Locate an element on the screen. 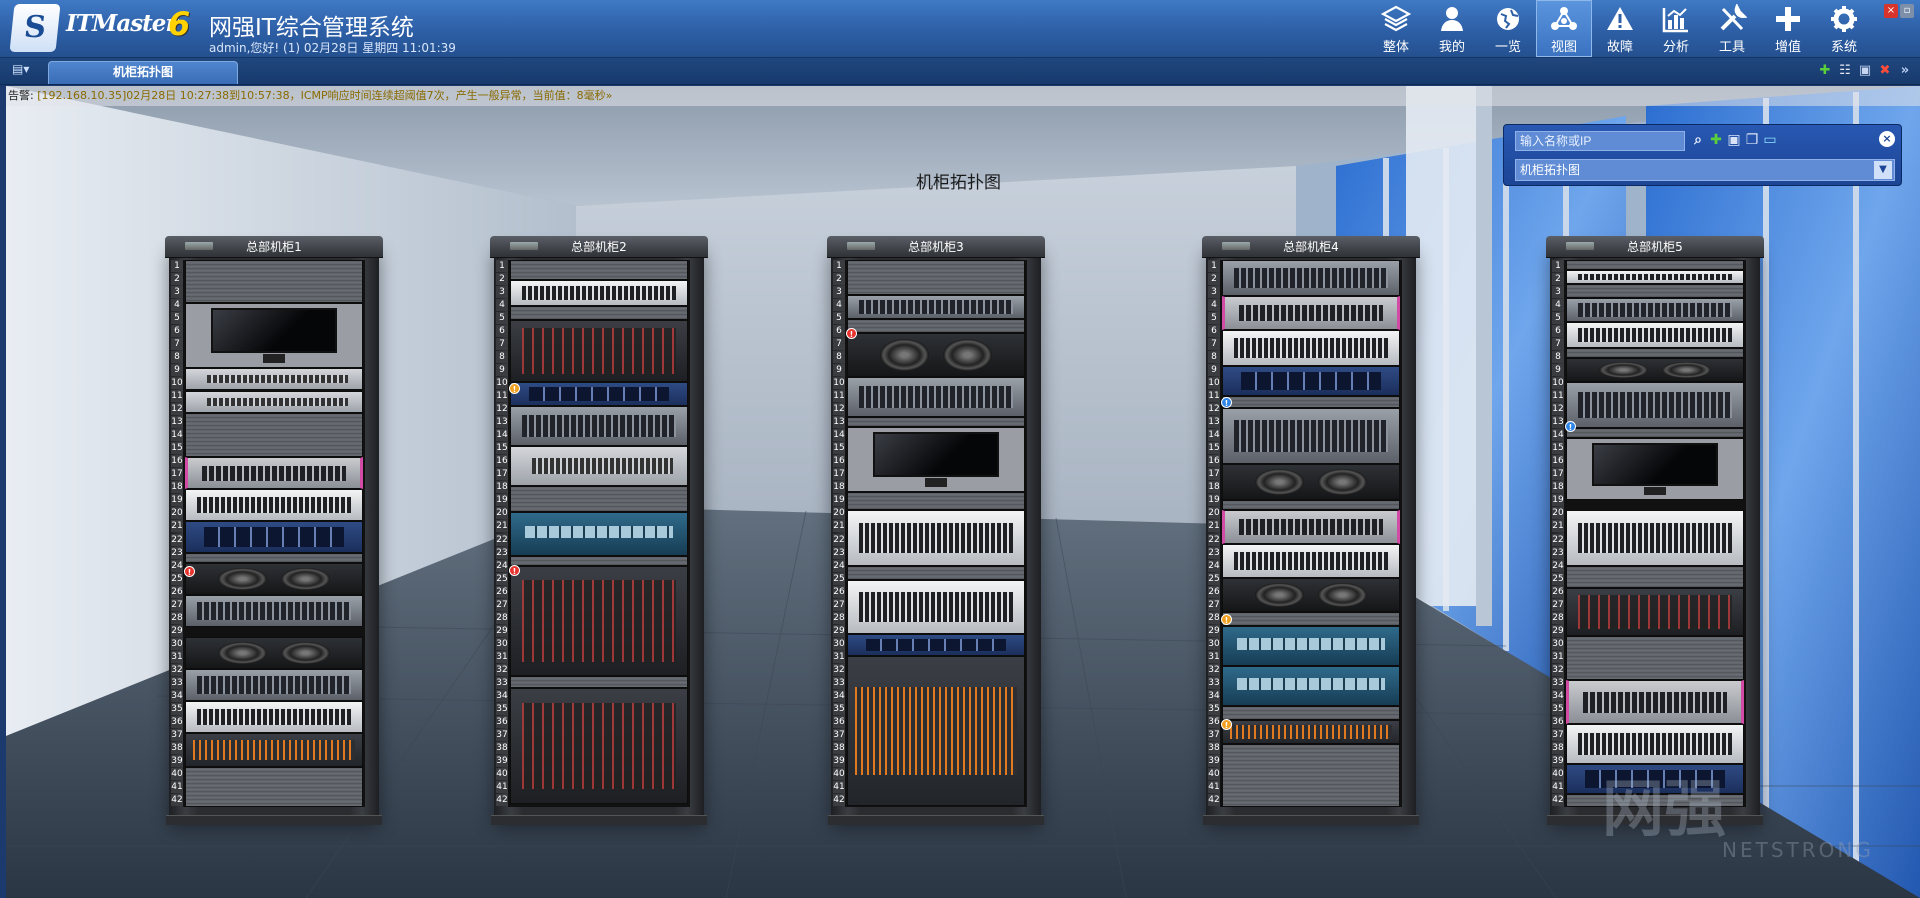 The image size is (1920, 898). server-unit: ! is located at coordinates (1654, 407).